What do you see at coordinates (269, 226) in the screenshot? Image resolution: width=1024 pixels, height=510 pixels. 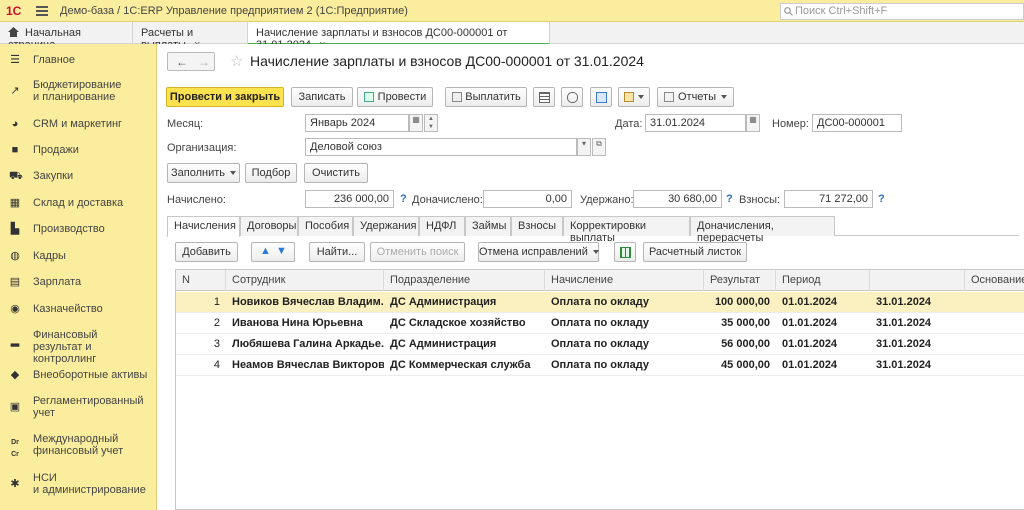 I see `tab-contracts: Договоры` at bounding box center [269, 226].